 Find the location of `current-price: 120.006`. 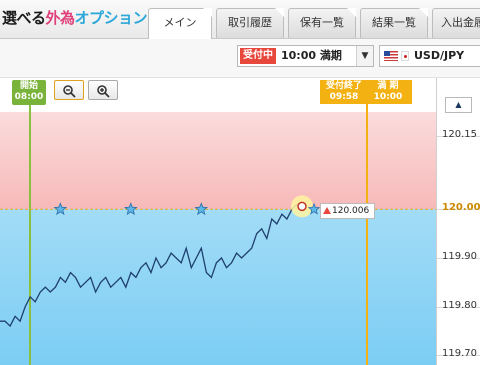

current-price: 120.006 is located at coordinates (351, 211).